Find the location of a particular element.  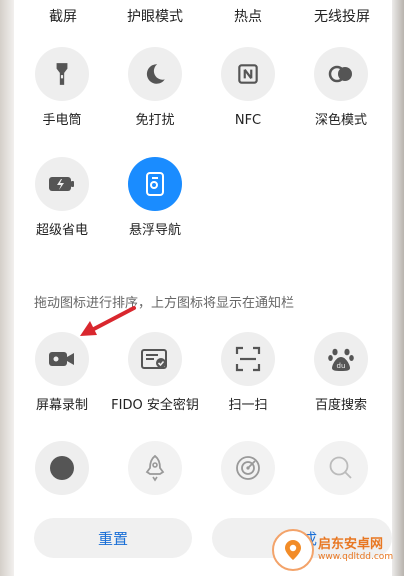

battery-saver-icon is located at coordinates (62, 184).